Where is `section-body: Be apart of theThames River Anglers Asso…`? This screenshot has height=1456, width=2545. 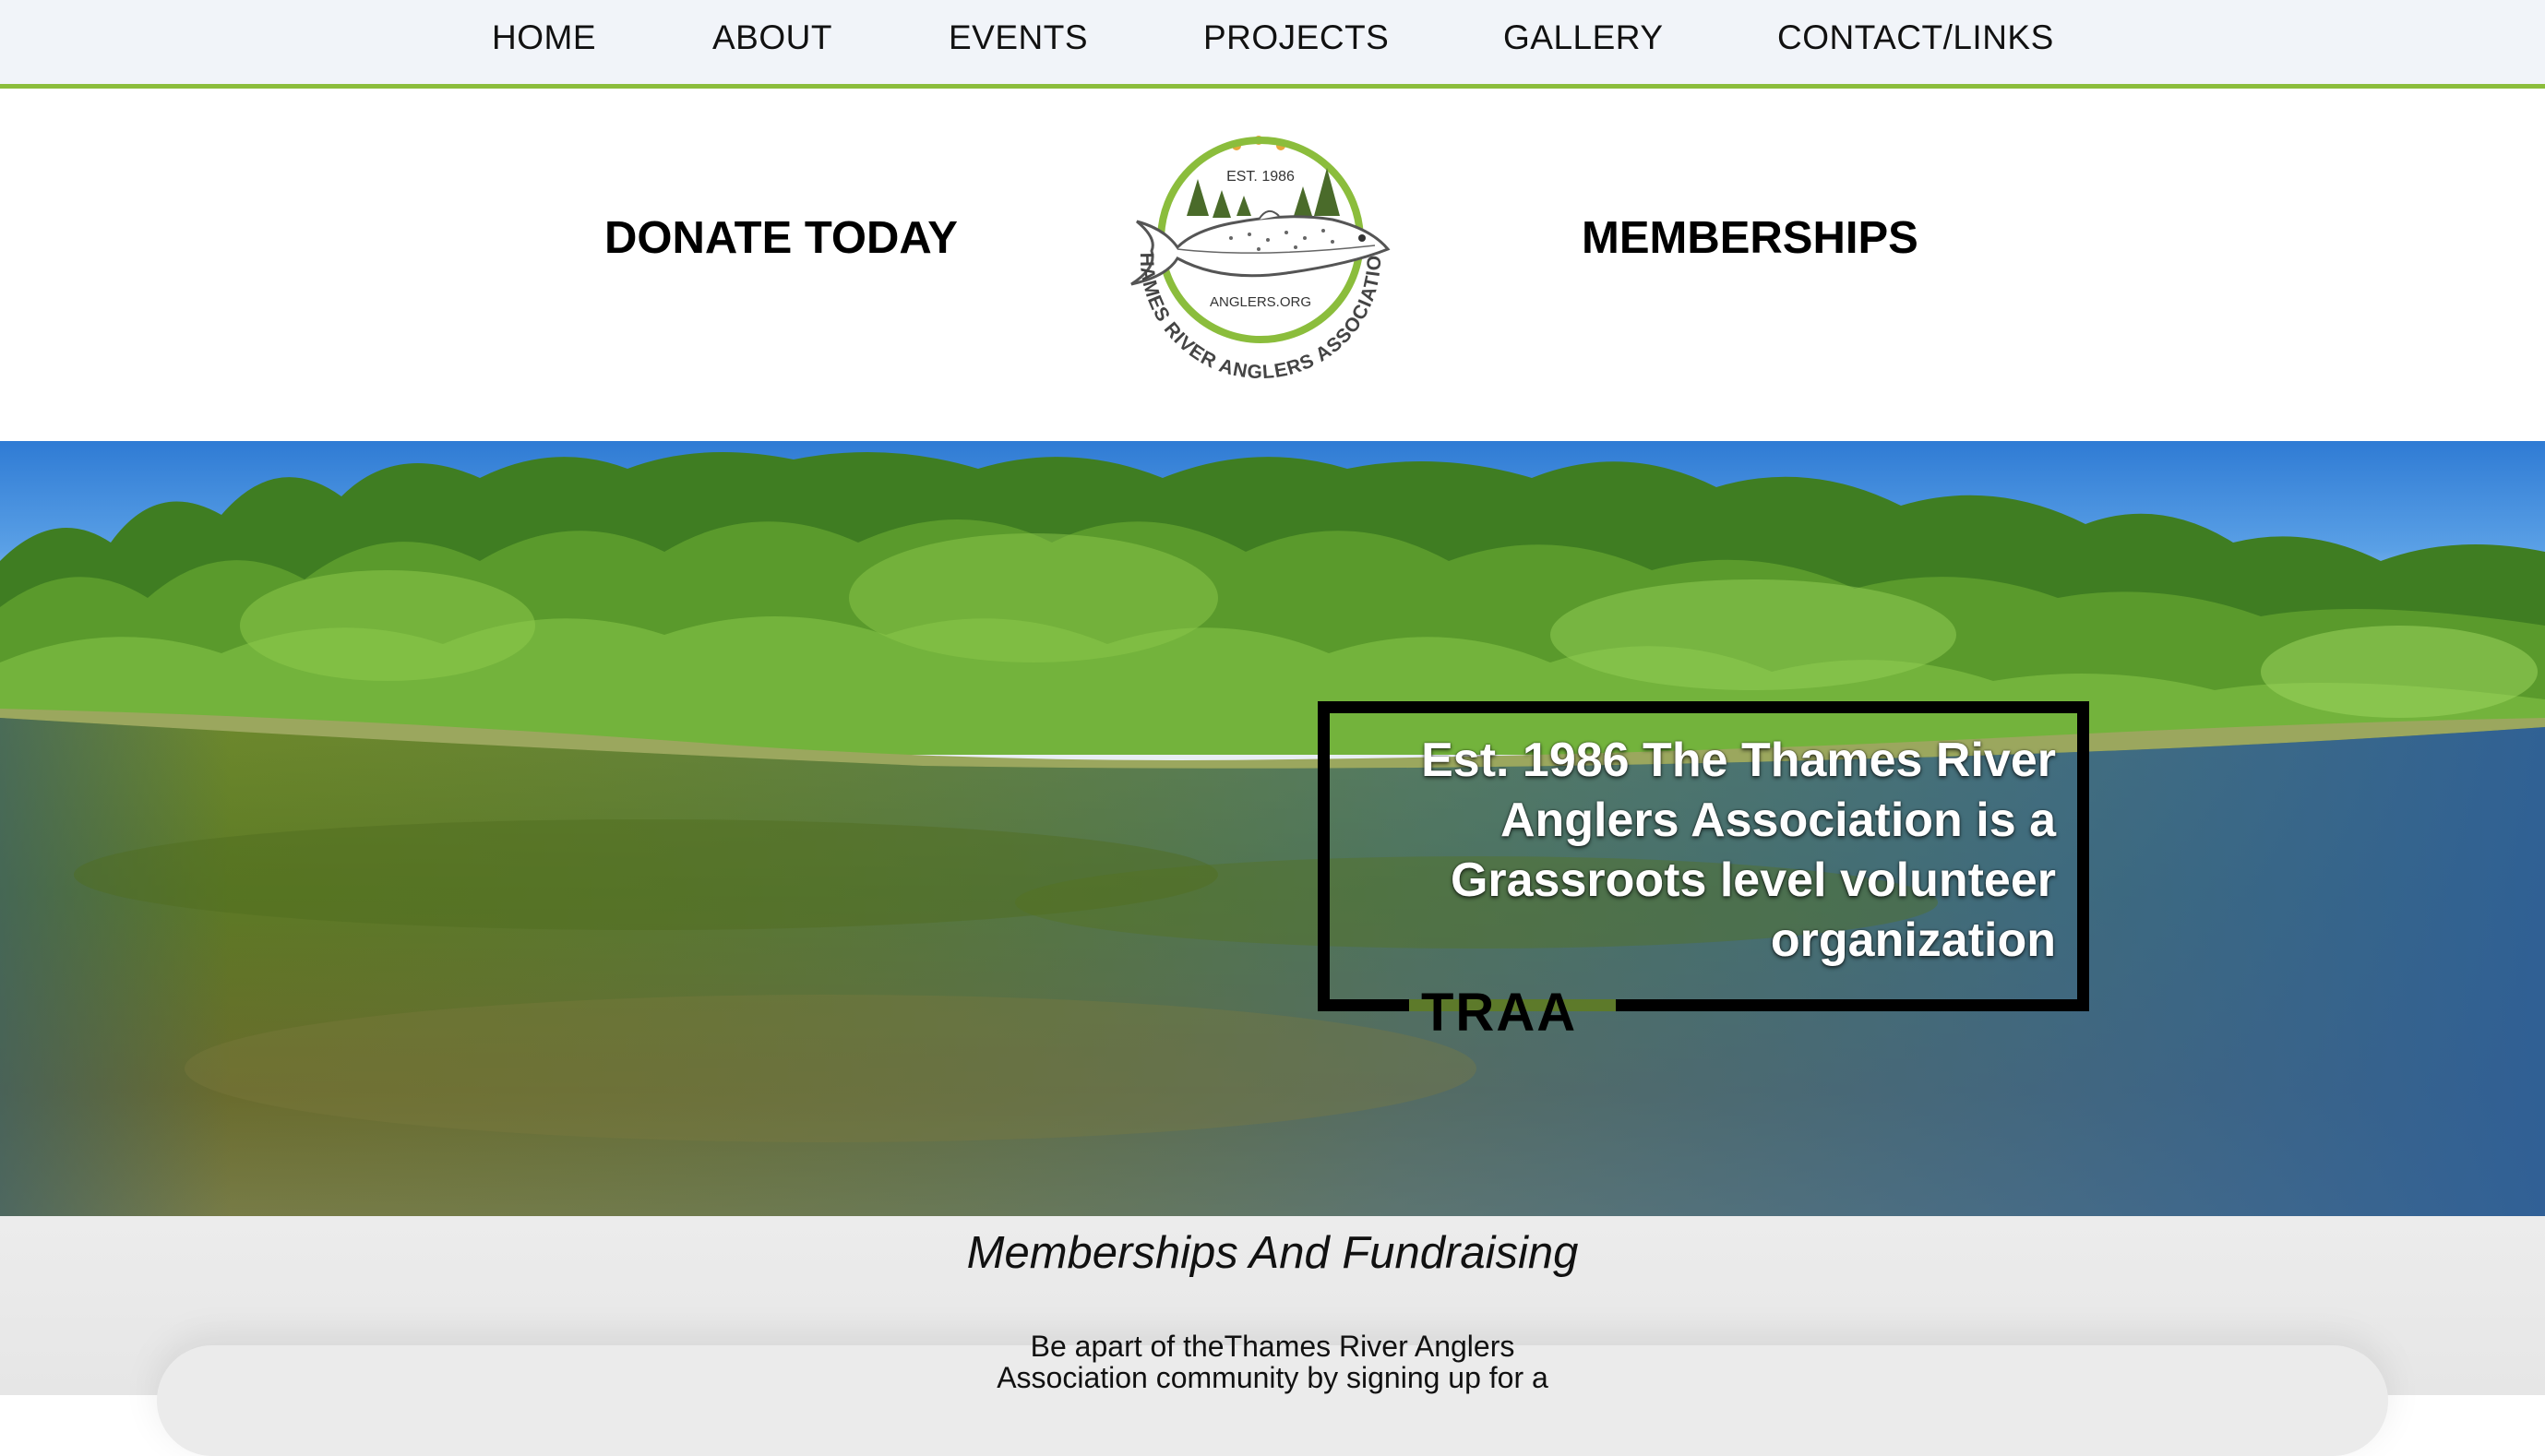 section-body: Be apart of theThames River Anglers Asso… is located at coordinates (1272, 1362).